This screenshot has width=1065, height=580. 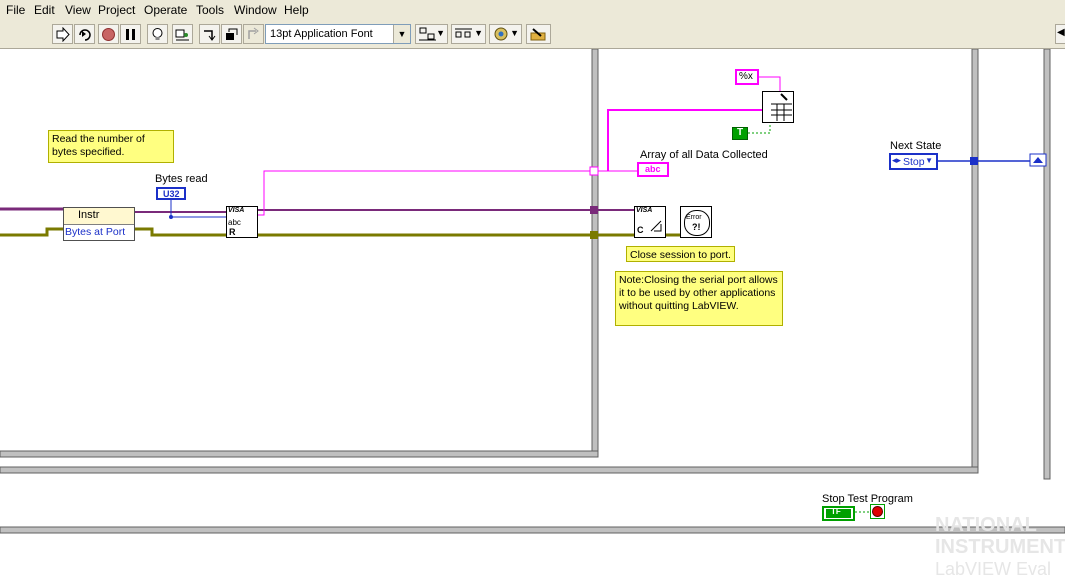 I want to click on abort-stop-icon, so click(x=108, y=34).